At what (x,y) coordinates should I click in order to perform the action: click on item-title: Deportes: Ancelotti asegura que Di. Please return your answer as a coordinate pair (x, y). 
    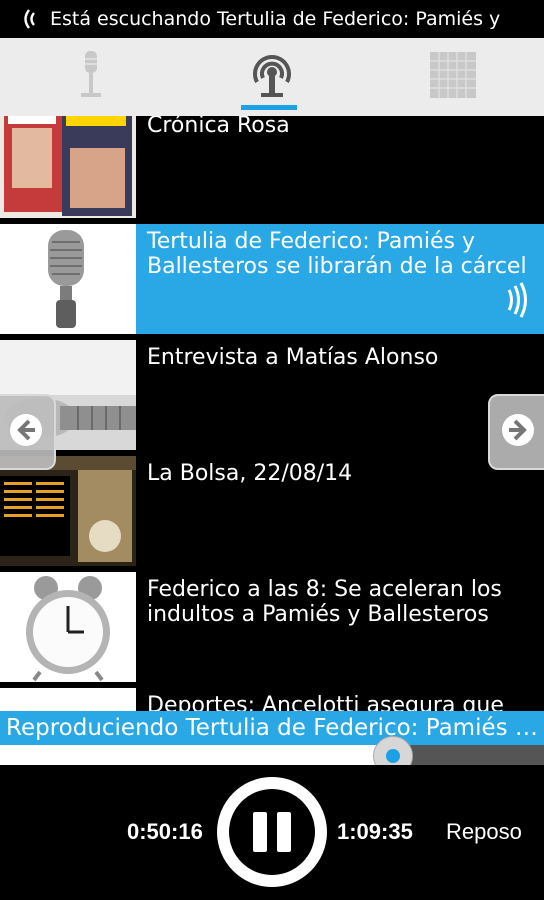
    Looking at the image, I should click on (340, 700).